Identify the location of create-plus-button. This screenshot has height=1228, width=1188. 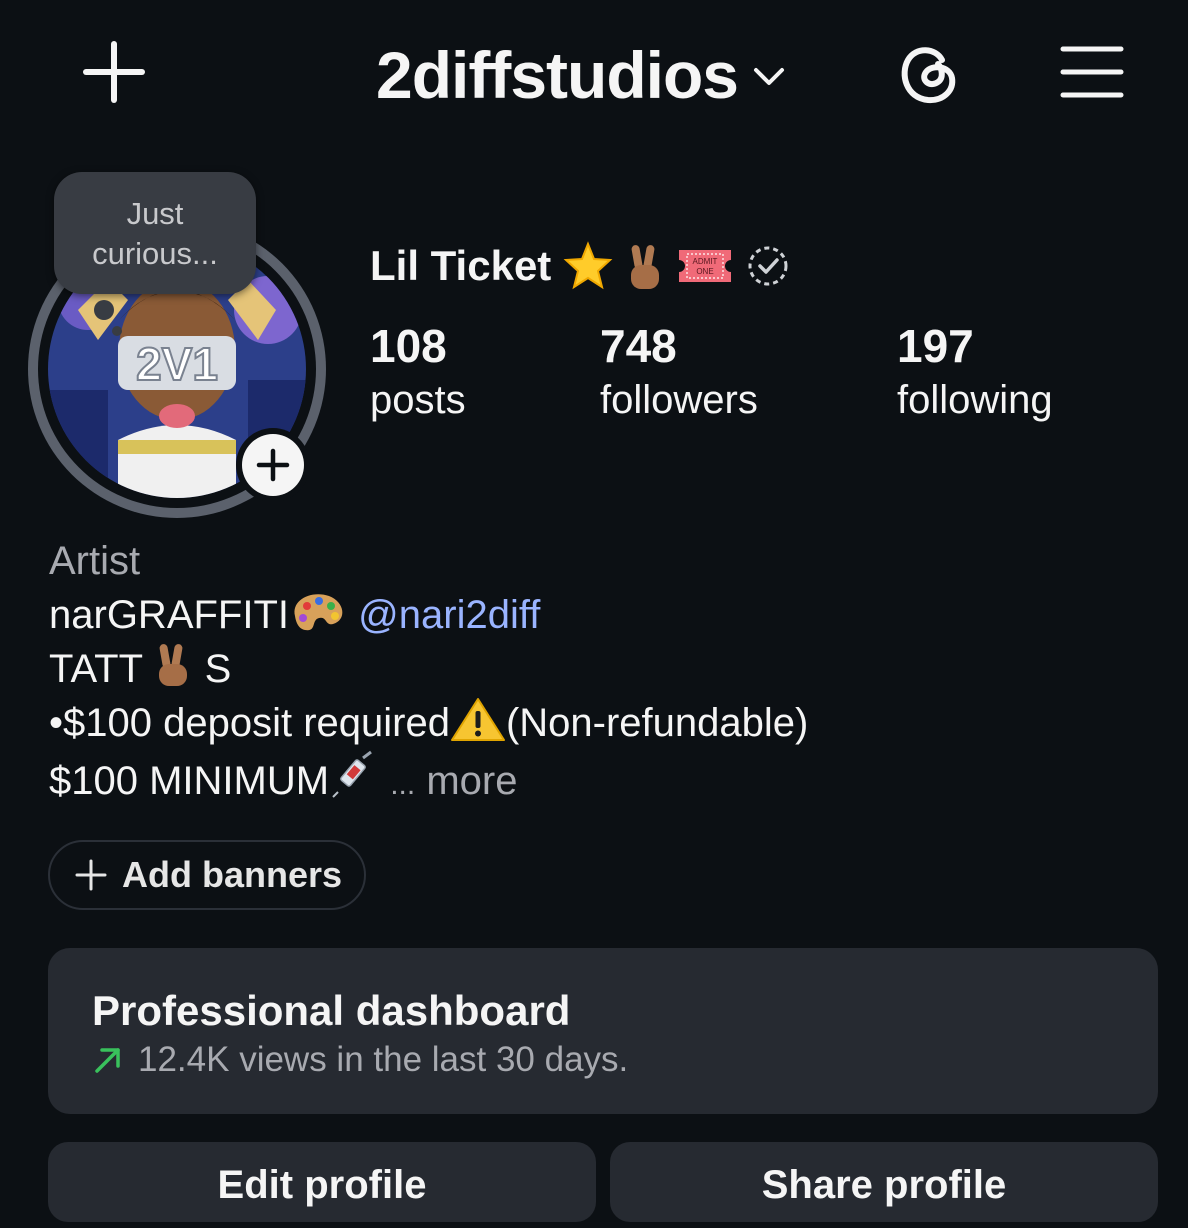
(114, 72).